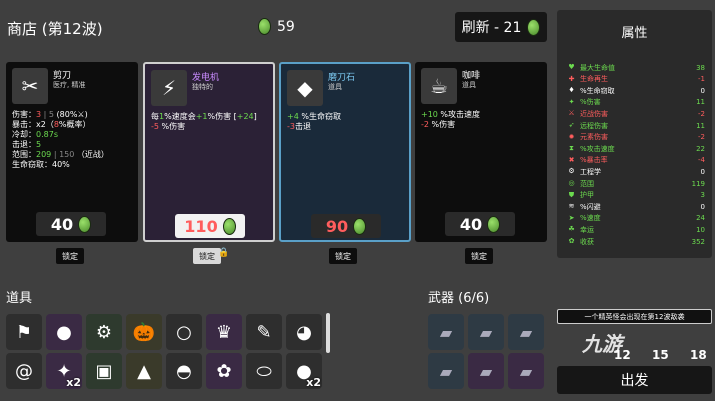 The width and height of the screenshot is (715, 401). I want to click on item-flag-slot: ⚑, so click(24, 332).